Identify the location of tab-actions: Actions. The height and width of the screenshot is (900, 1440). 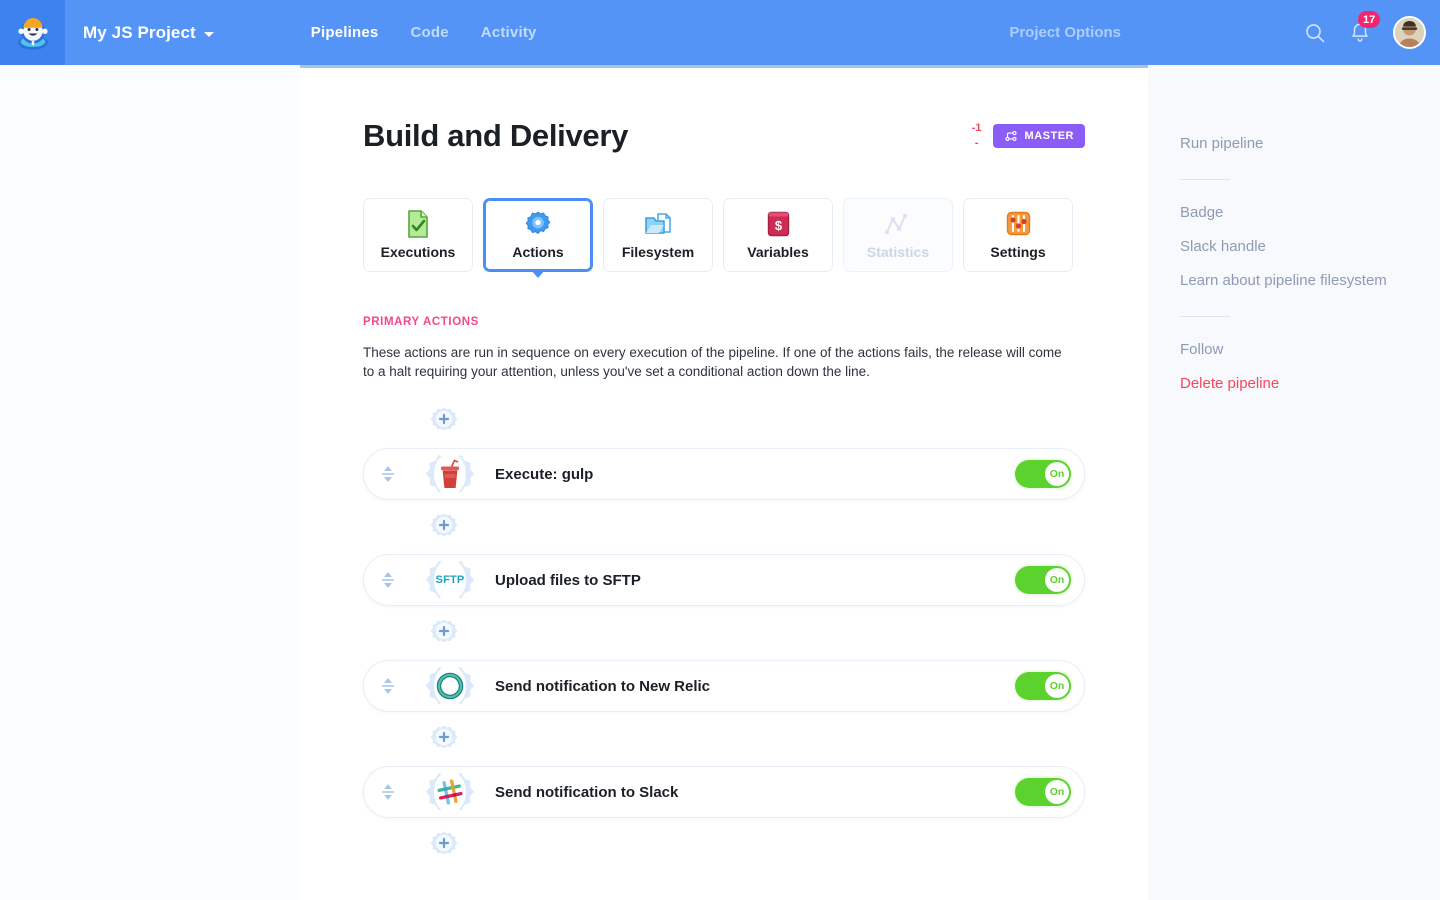
(538, 235).